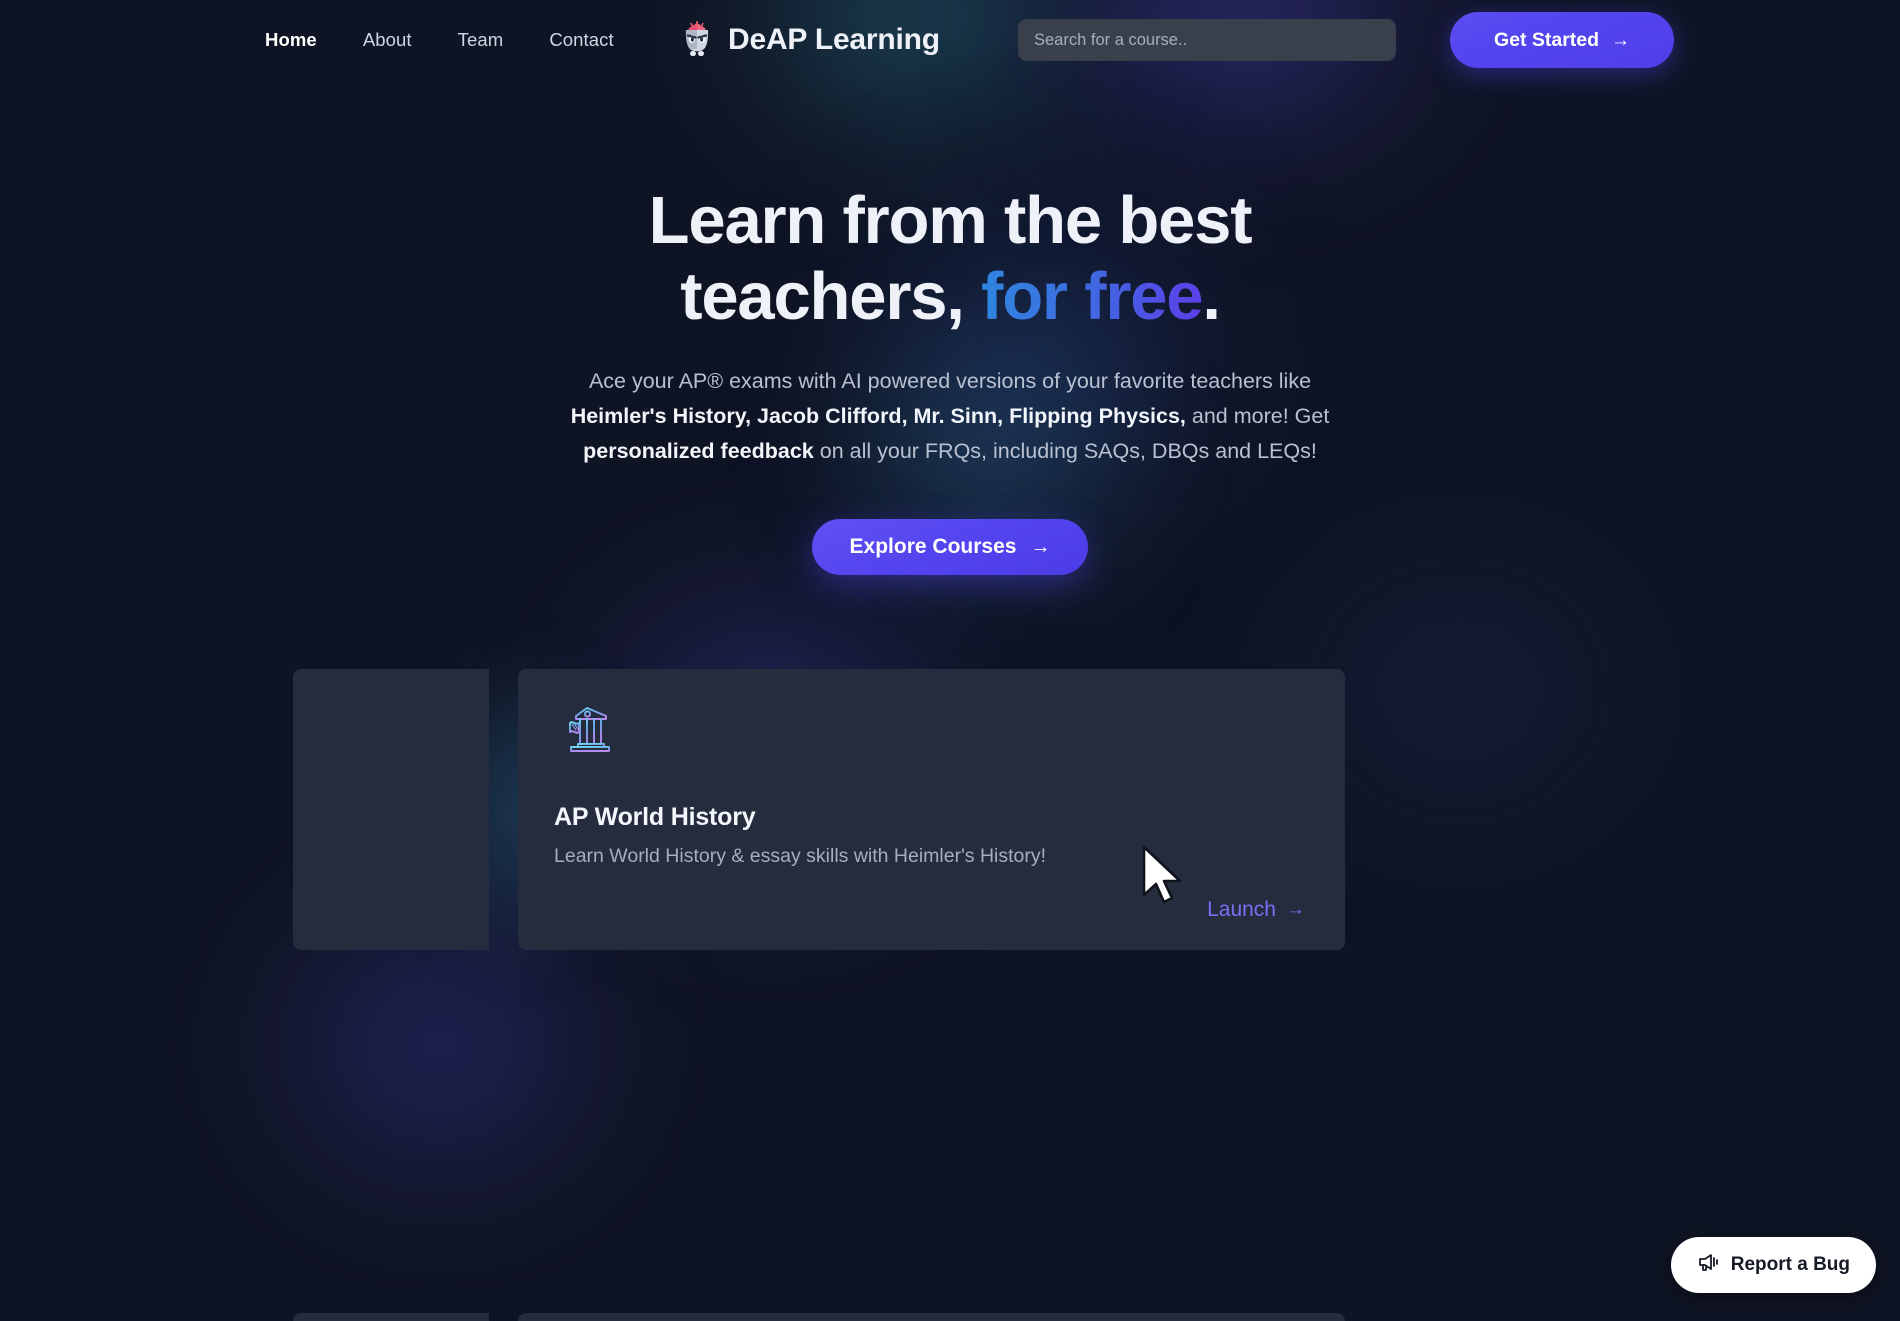 The height and width of the screenshot is (1321, 1900). What do you see at coordinates (481, 40) in the screenshot?
I see `nav-item-team: Team` at bounding box center [481, 40].